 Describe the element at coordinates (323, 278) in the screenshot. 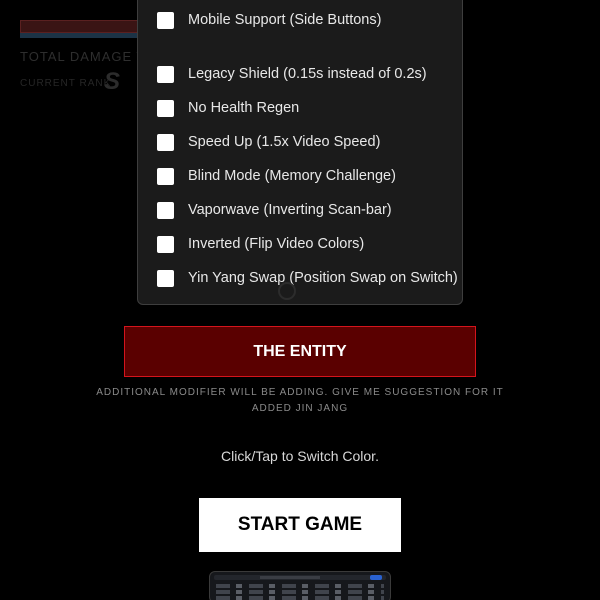

I see `modifier-label: Yin Yang Swap (Position Swap on Switch)` at that location.